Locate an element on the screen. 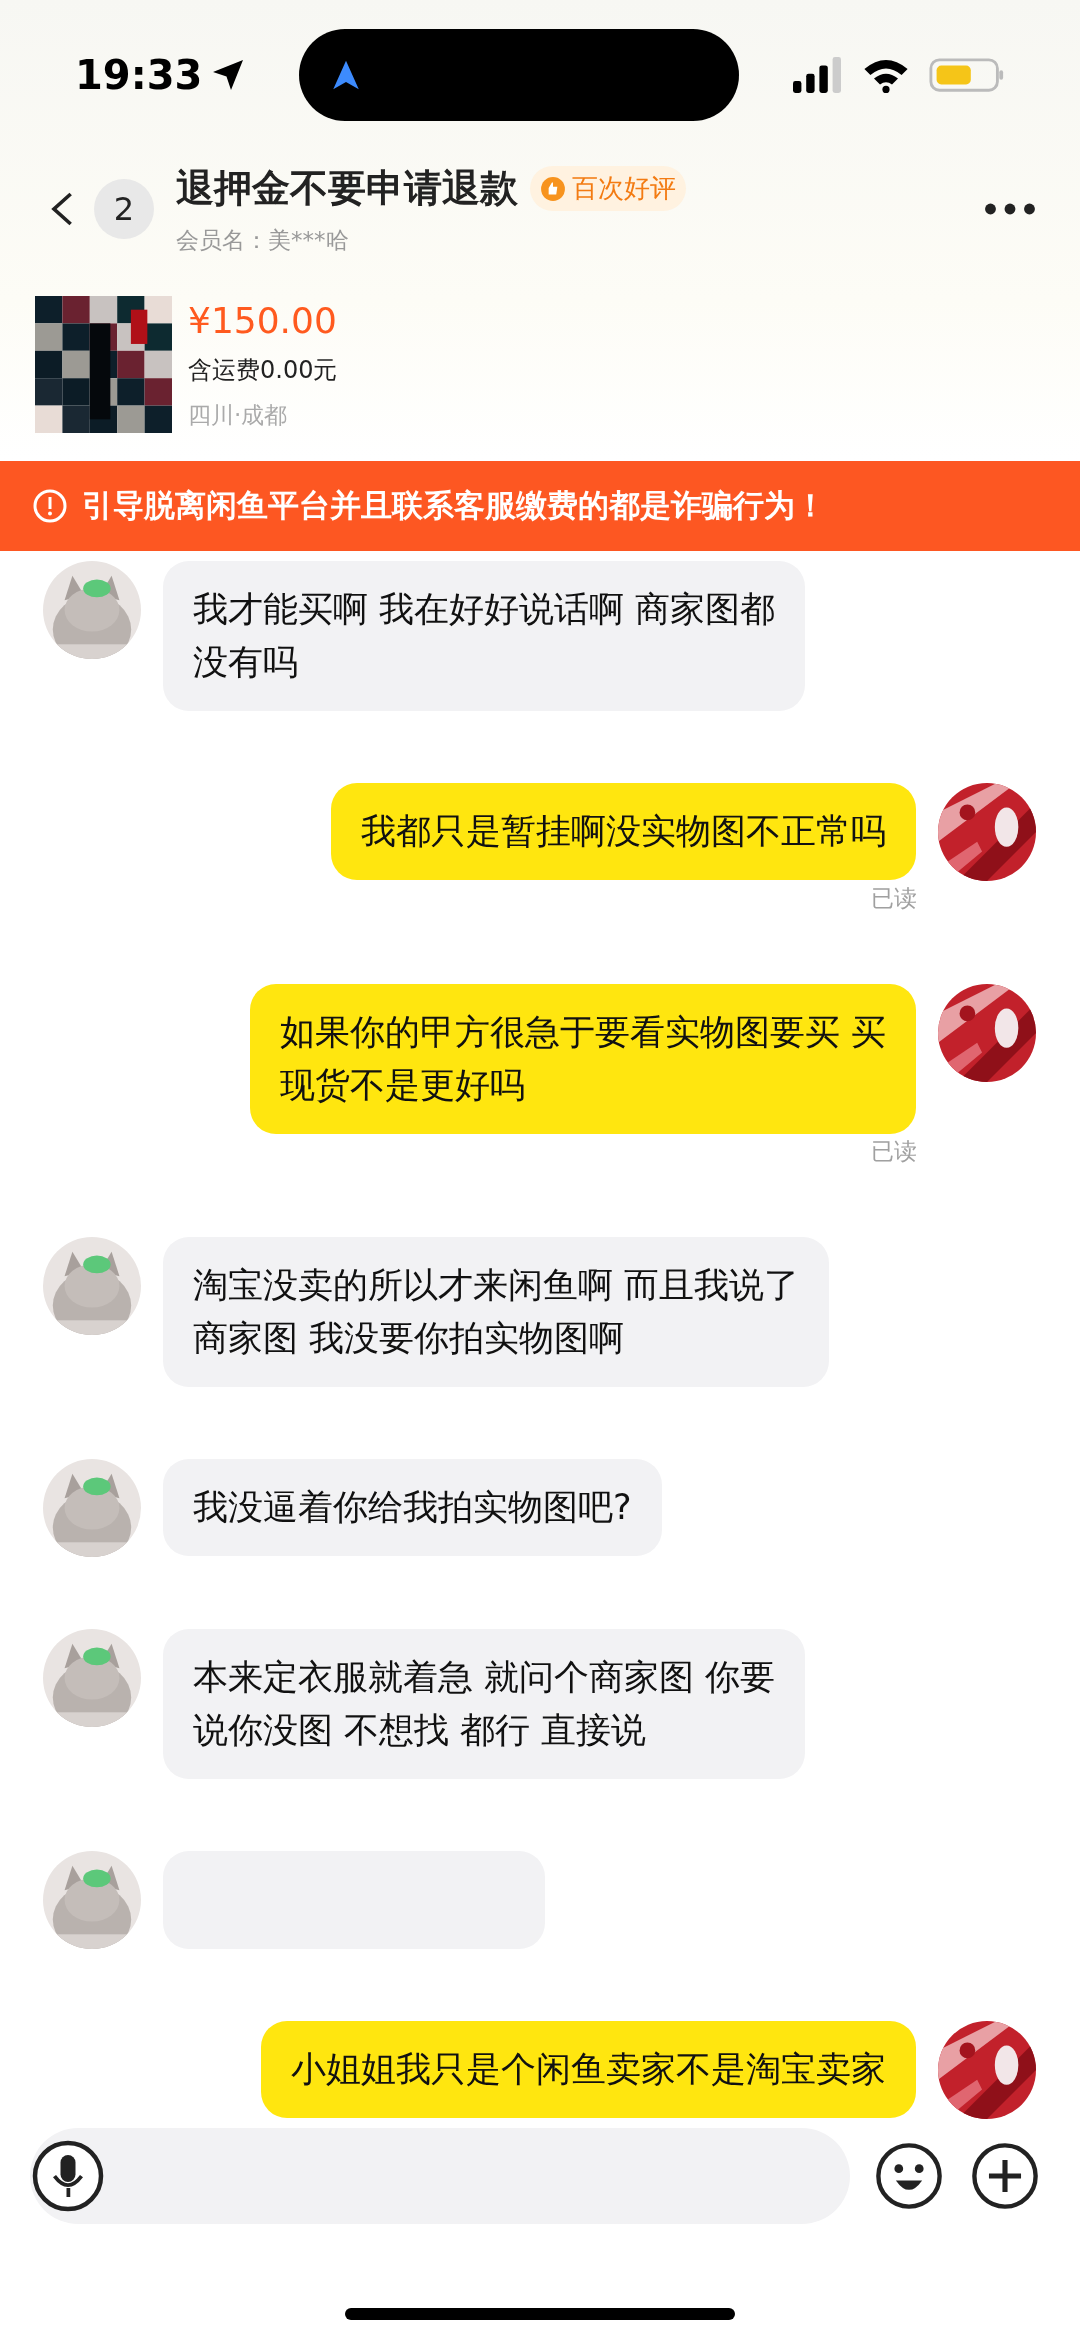 The width and height of the screenshot is (1080, 2340). plus-icon is located at coordinates (1005, 2176).